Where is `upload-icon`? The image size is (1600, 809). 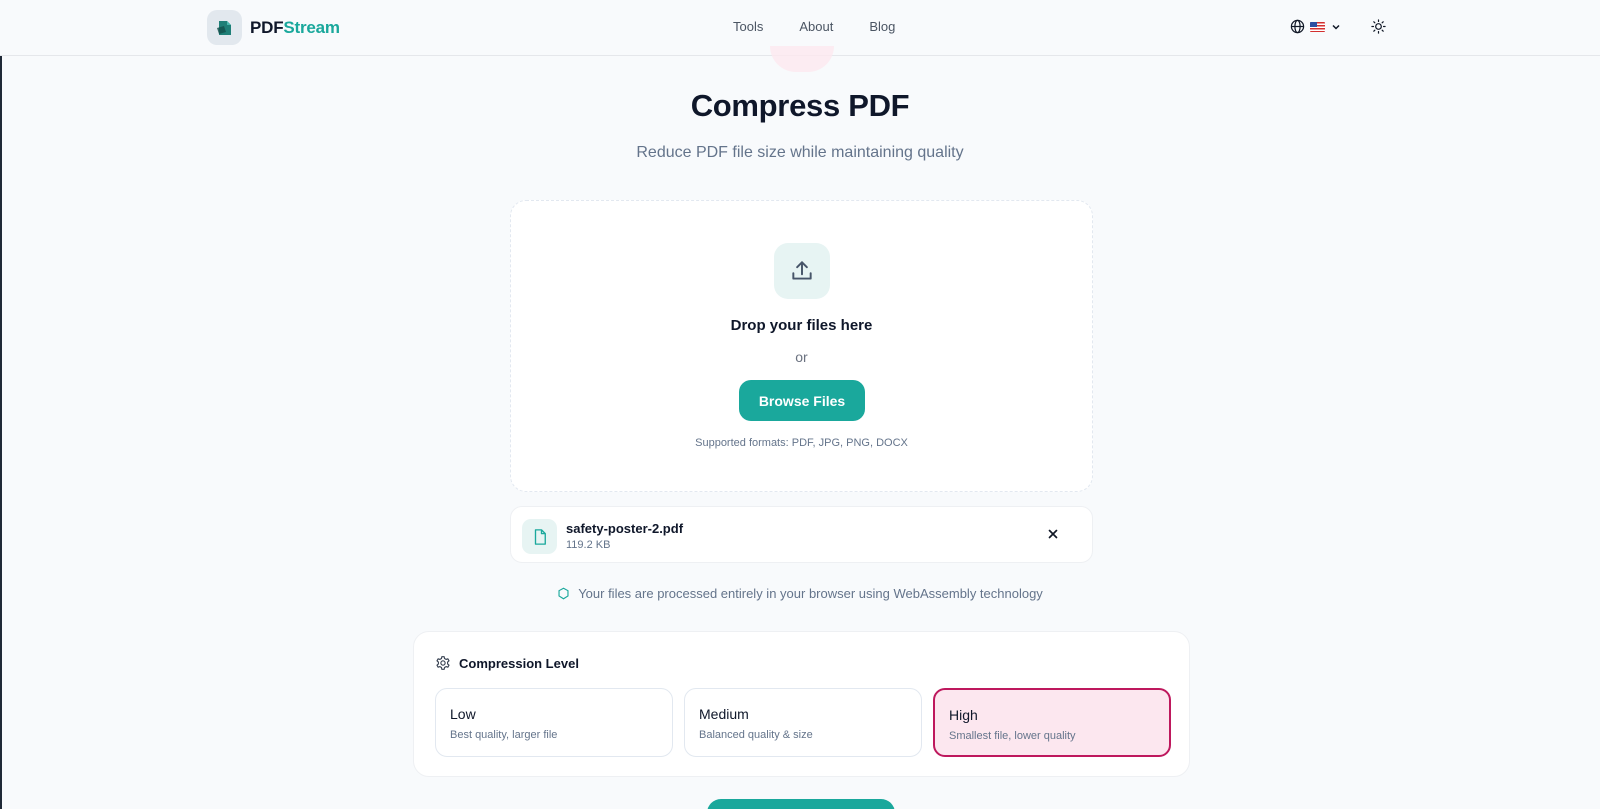 upload-icon is located at coordinates (802, 271).